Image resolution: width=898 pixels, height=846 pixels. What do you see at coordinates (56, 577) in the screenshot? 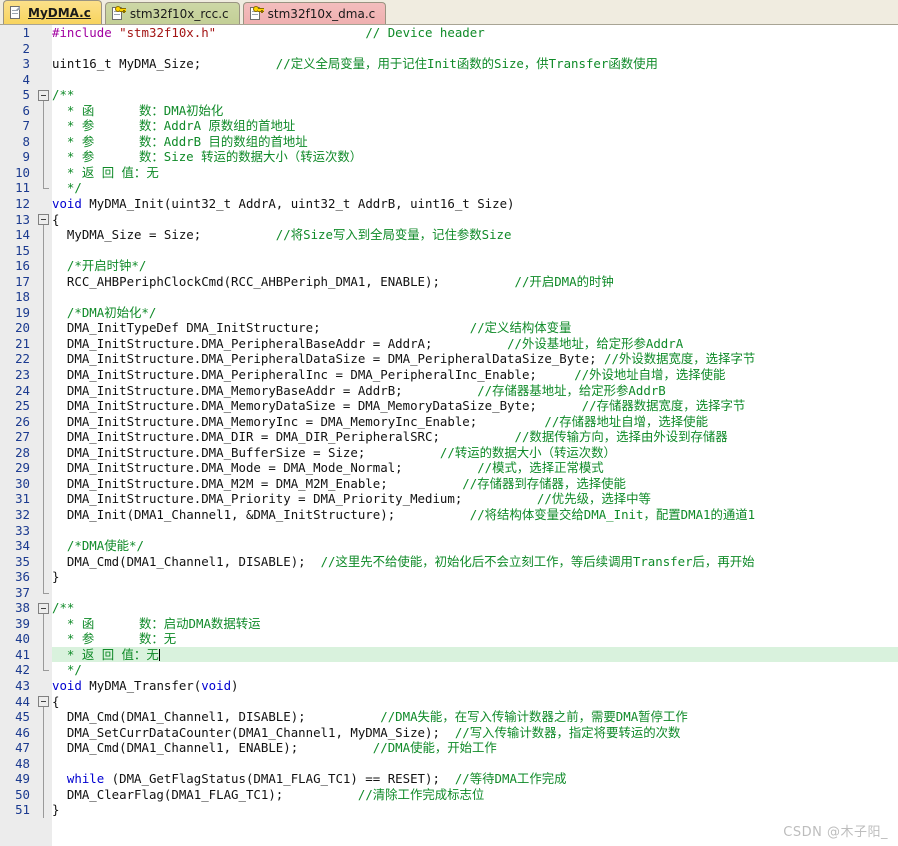
I see `code-text: }` at bounding box center [56, 577].